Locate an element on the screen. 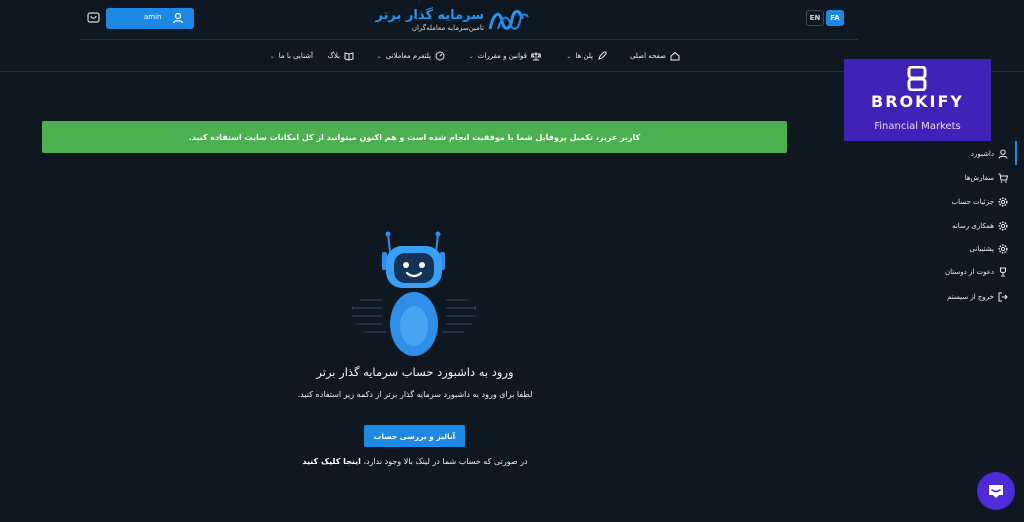  gauge-icon is located at coordinates (440, 56).